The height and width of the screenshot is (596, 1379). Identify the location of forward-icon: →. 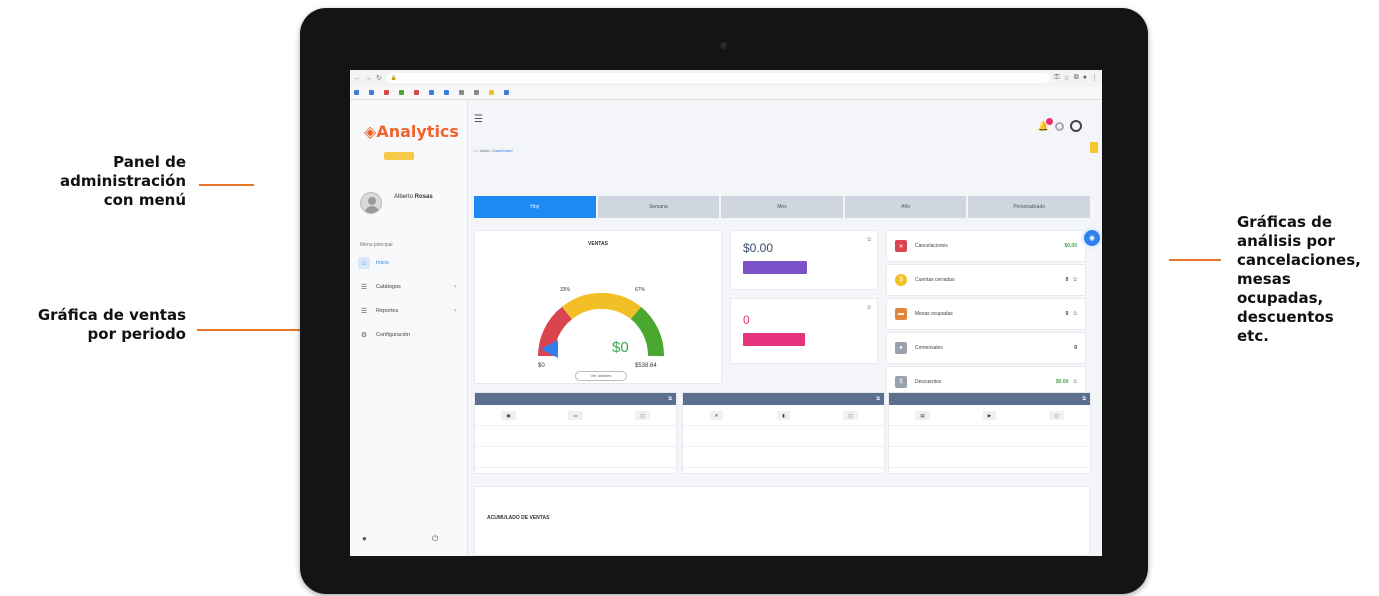
(368, 78).